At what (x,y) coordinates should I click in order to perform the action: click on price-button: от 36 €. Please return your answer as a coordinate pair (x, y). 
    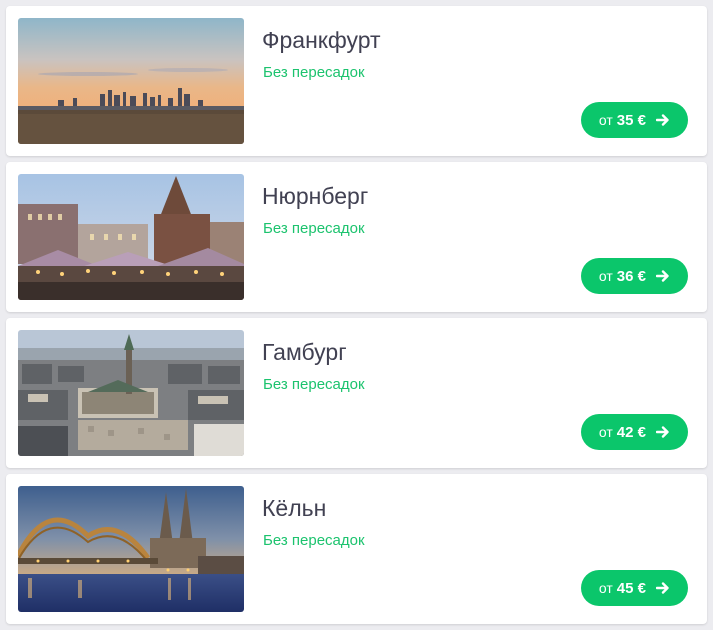
    Looking at the image, I should click on (634, 276).